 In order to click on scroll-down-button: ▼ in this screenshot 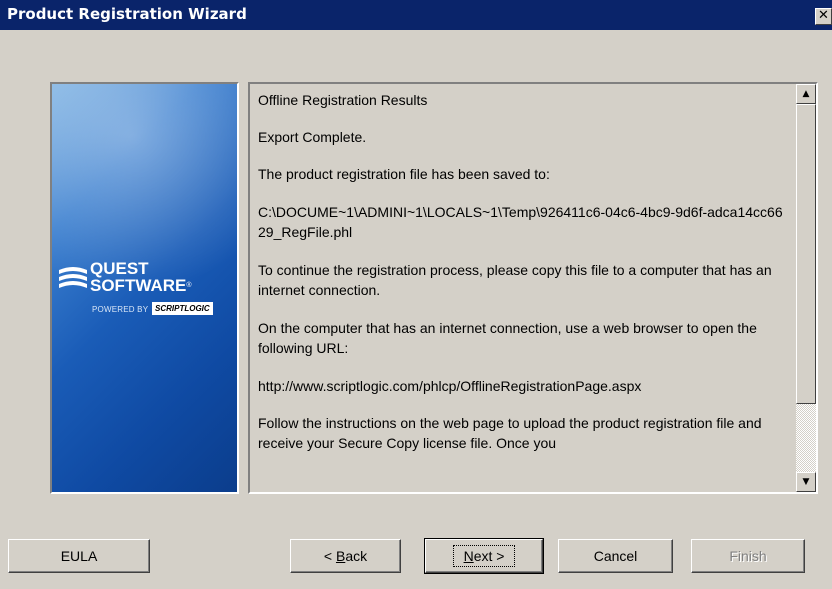, I will do `click(806, 482)`.